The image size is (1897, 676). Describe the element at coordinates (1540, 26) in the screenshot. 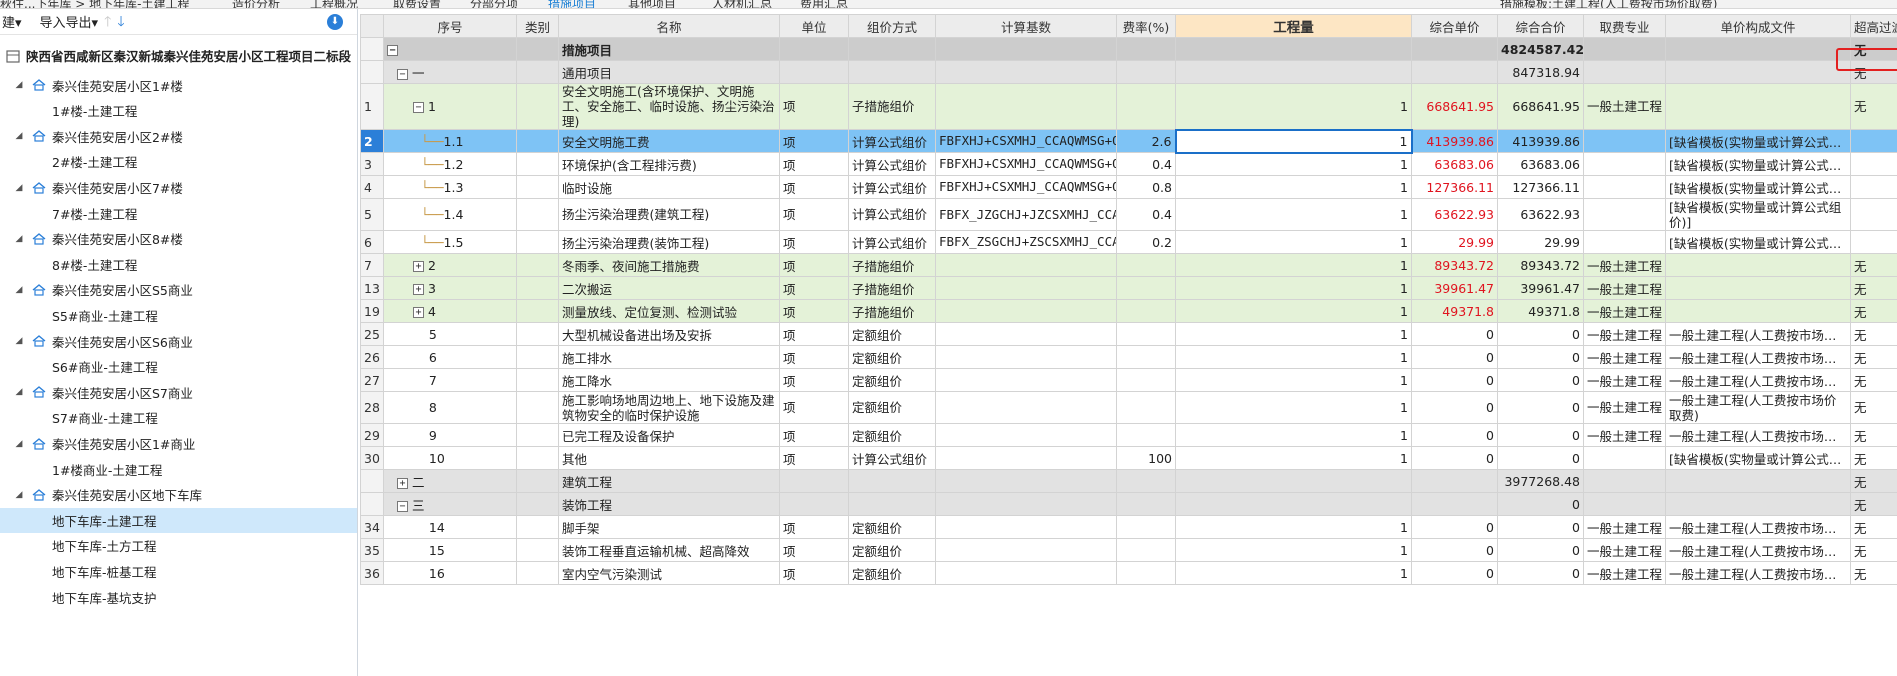

I see `header-total-price: 综合合价` at that location.